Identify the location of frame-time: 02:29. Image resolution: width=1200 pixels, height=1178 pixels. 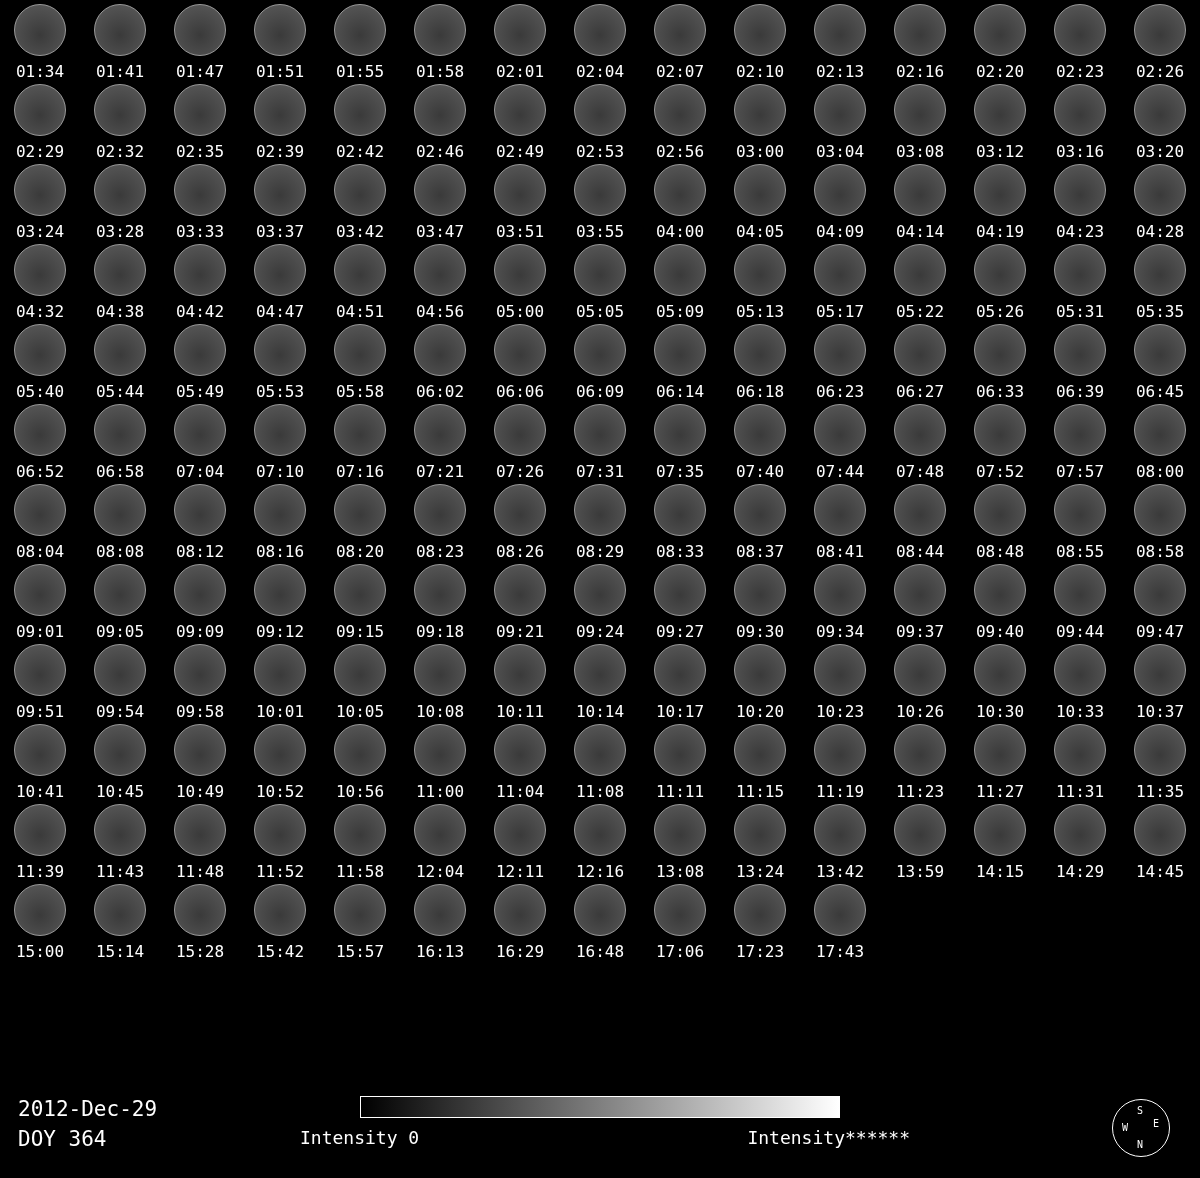
(40, 152).